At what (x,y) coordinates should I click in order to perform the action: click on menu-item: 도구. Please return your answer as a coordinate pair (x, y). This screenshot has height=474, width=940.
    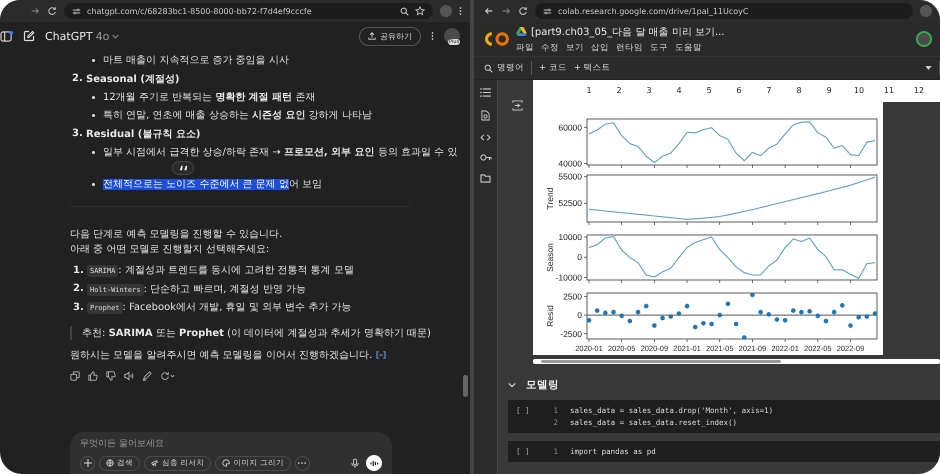
    Looking at the image, I should click on (659, 48).